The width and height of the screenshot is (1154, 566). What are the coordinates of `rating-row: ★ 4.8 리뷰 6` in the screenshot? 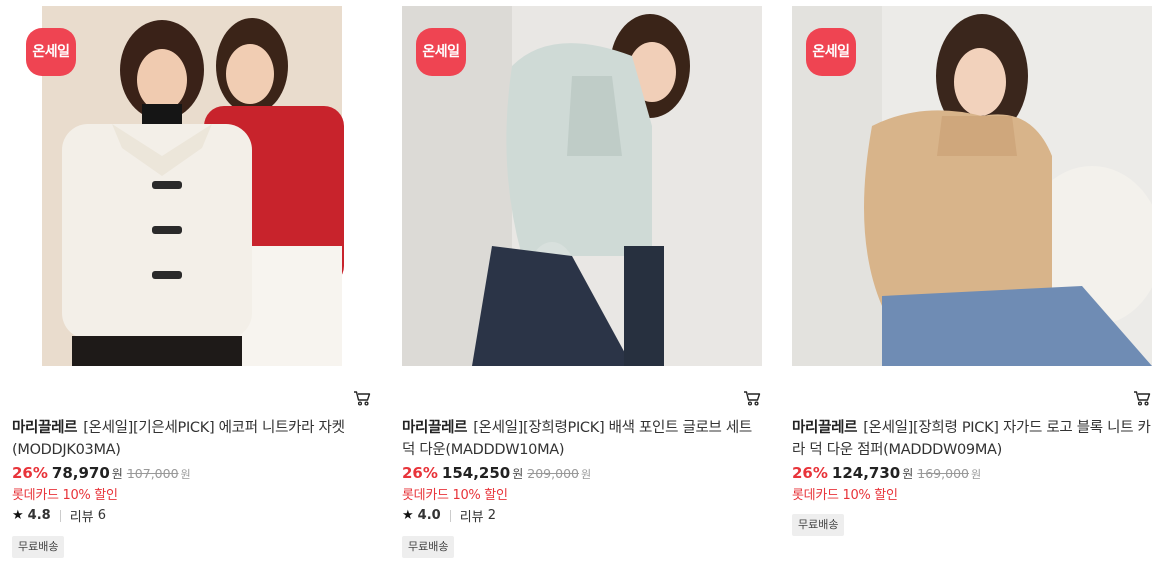 It's located at (59, 515).